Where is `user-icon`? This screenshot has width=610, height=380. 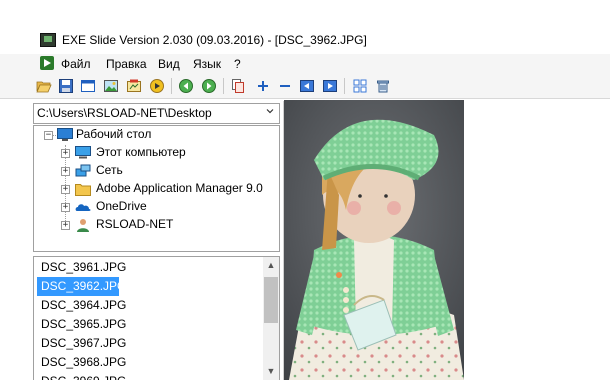 user-icon is located at coordinates (83, 225).